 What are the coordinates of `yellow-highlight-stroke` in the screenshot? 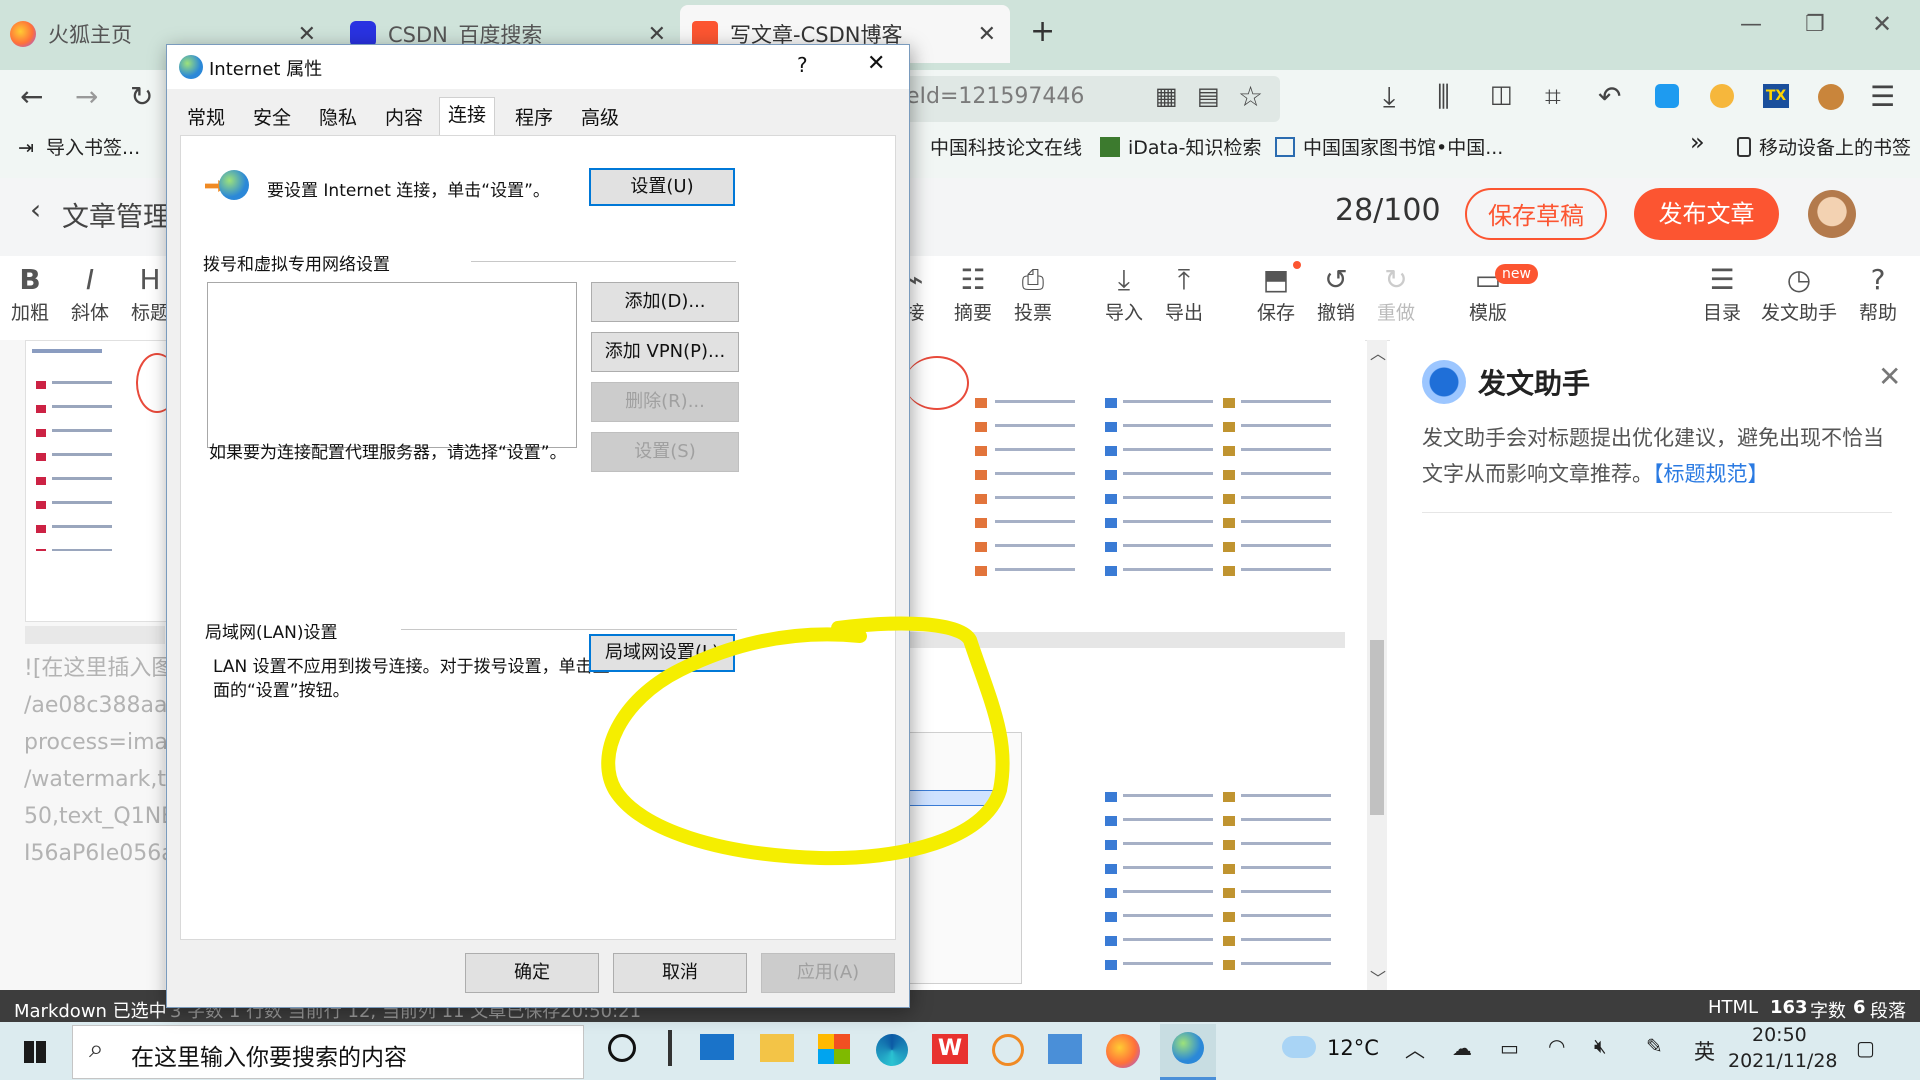 It's located at (805, 741).